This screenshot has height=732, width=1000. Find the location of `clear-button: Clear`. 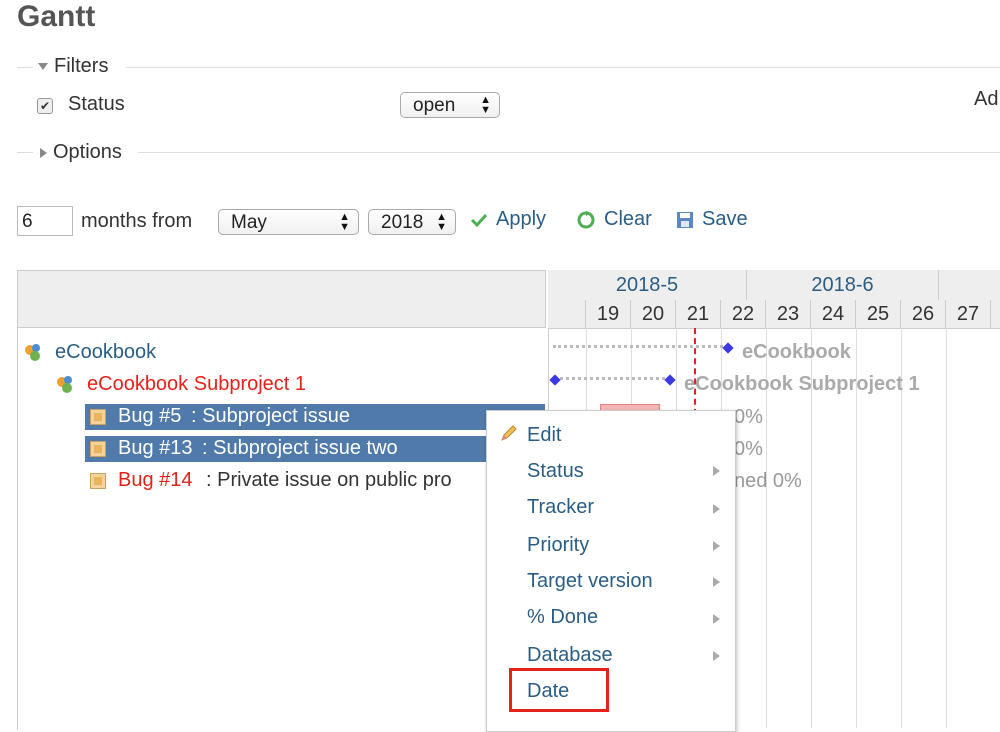

clear-button: Clear is located at coordinates (614, 219).